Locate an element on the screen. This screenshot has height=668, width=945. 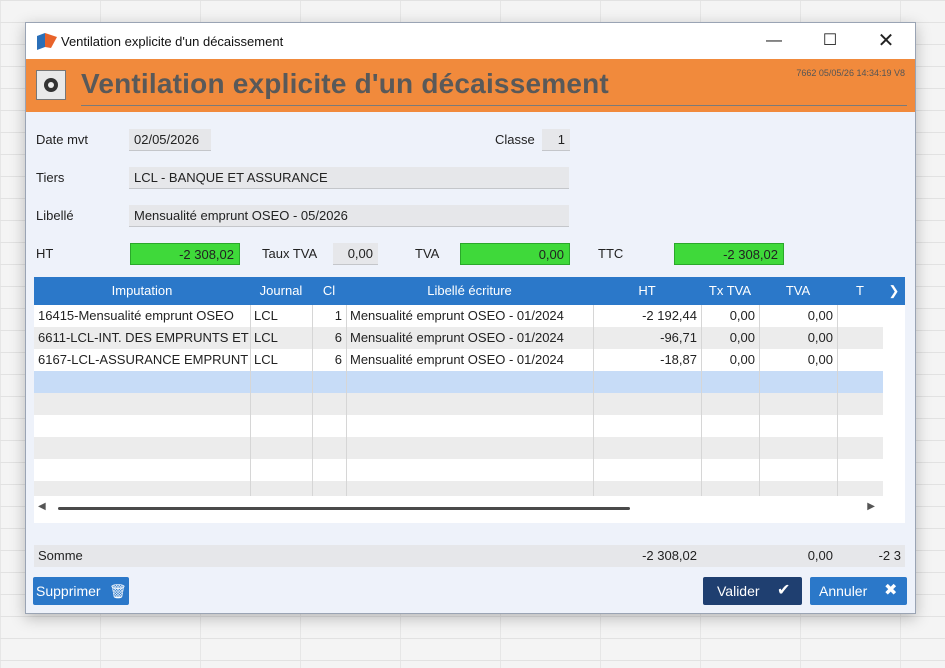
delete-button: Supprimer 🗑 is located at coordinates (81, 591).